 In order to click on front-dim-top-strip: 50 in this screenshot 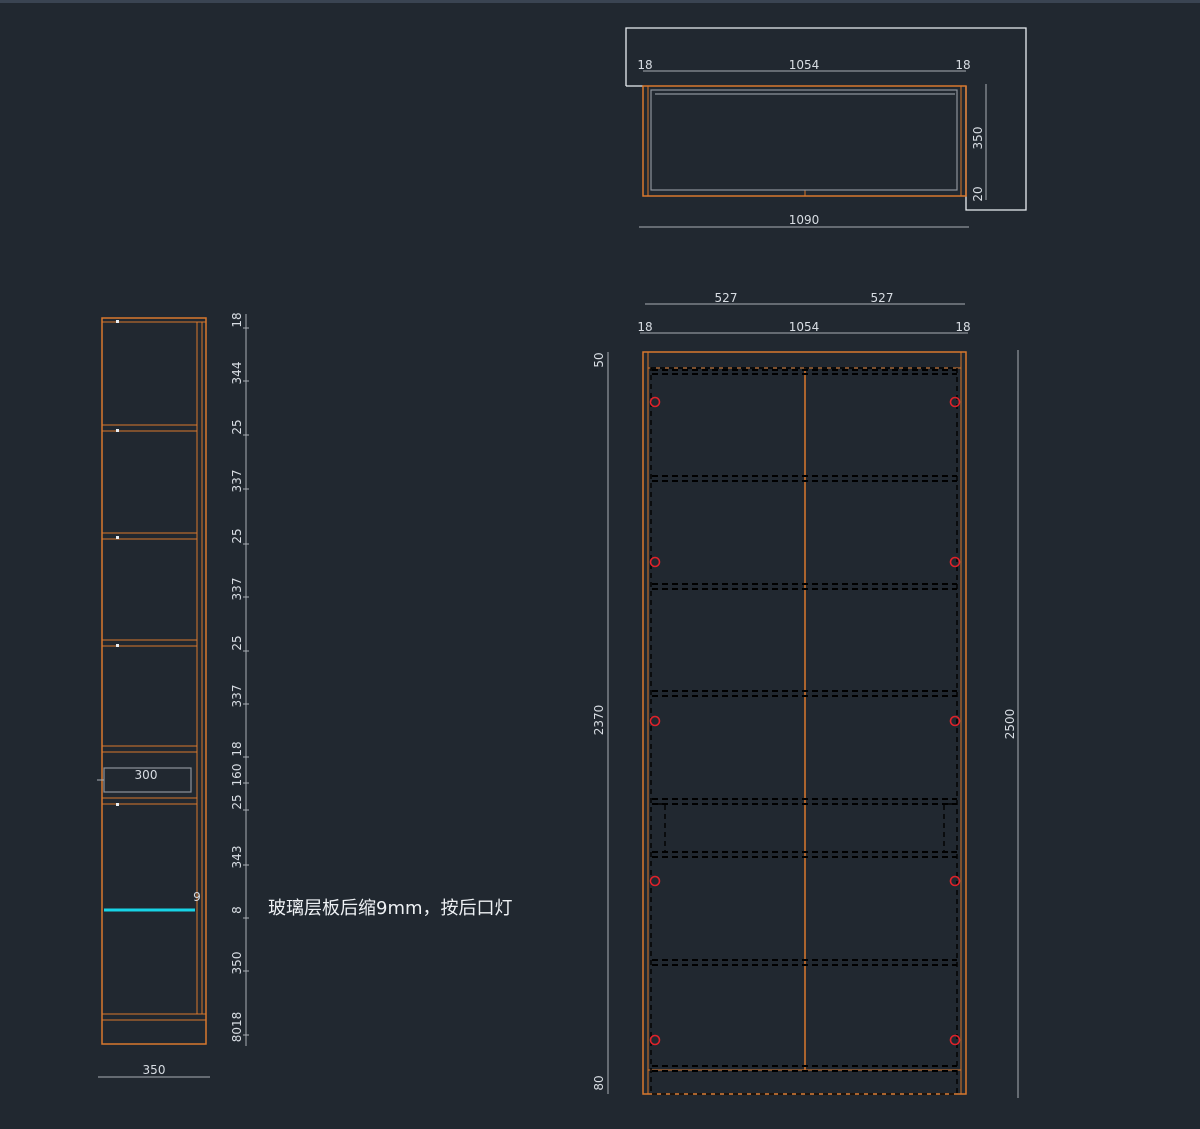, I will do `click(599, 359)`.